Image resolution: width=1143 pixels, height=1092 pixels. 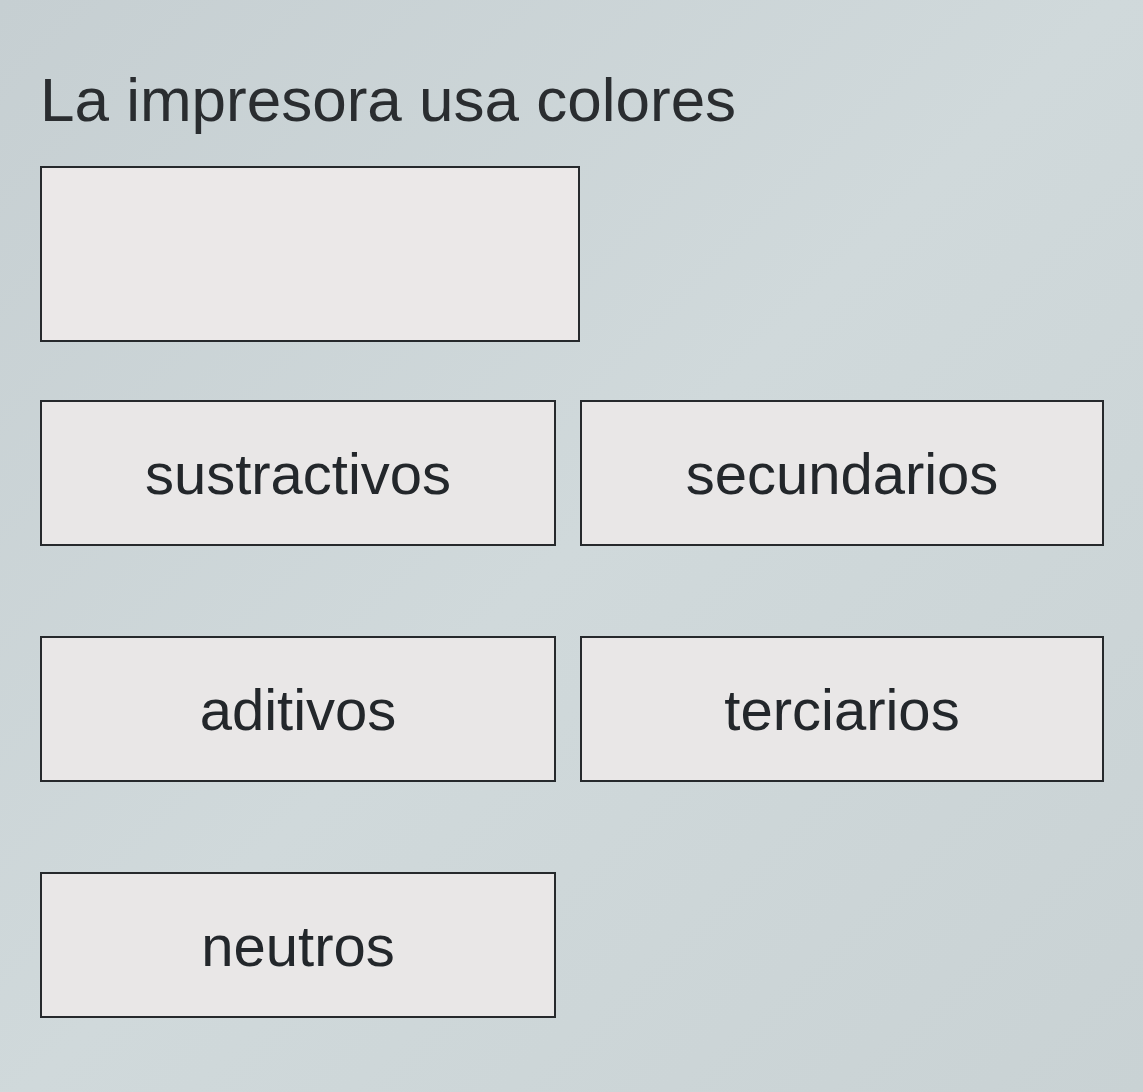 What do you see at coordinates (842, 709) in the screenshot?
I see `answer-option-button: terciarios` at bounding box center [842, 709].